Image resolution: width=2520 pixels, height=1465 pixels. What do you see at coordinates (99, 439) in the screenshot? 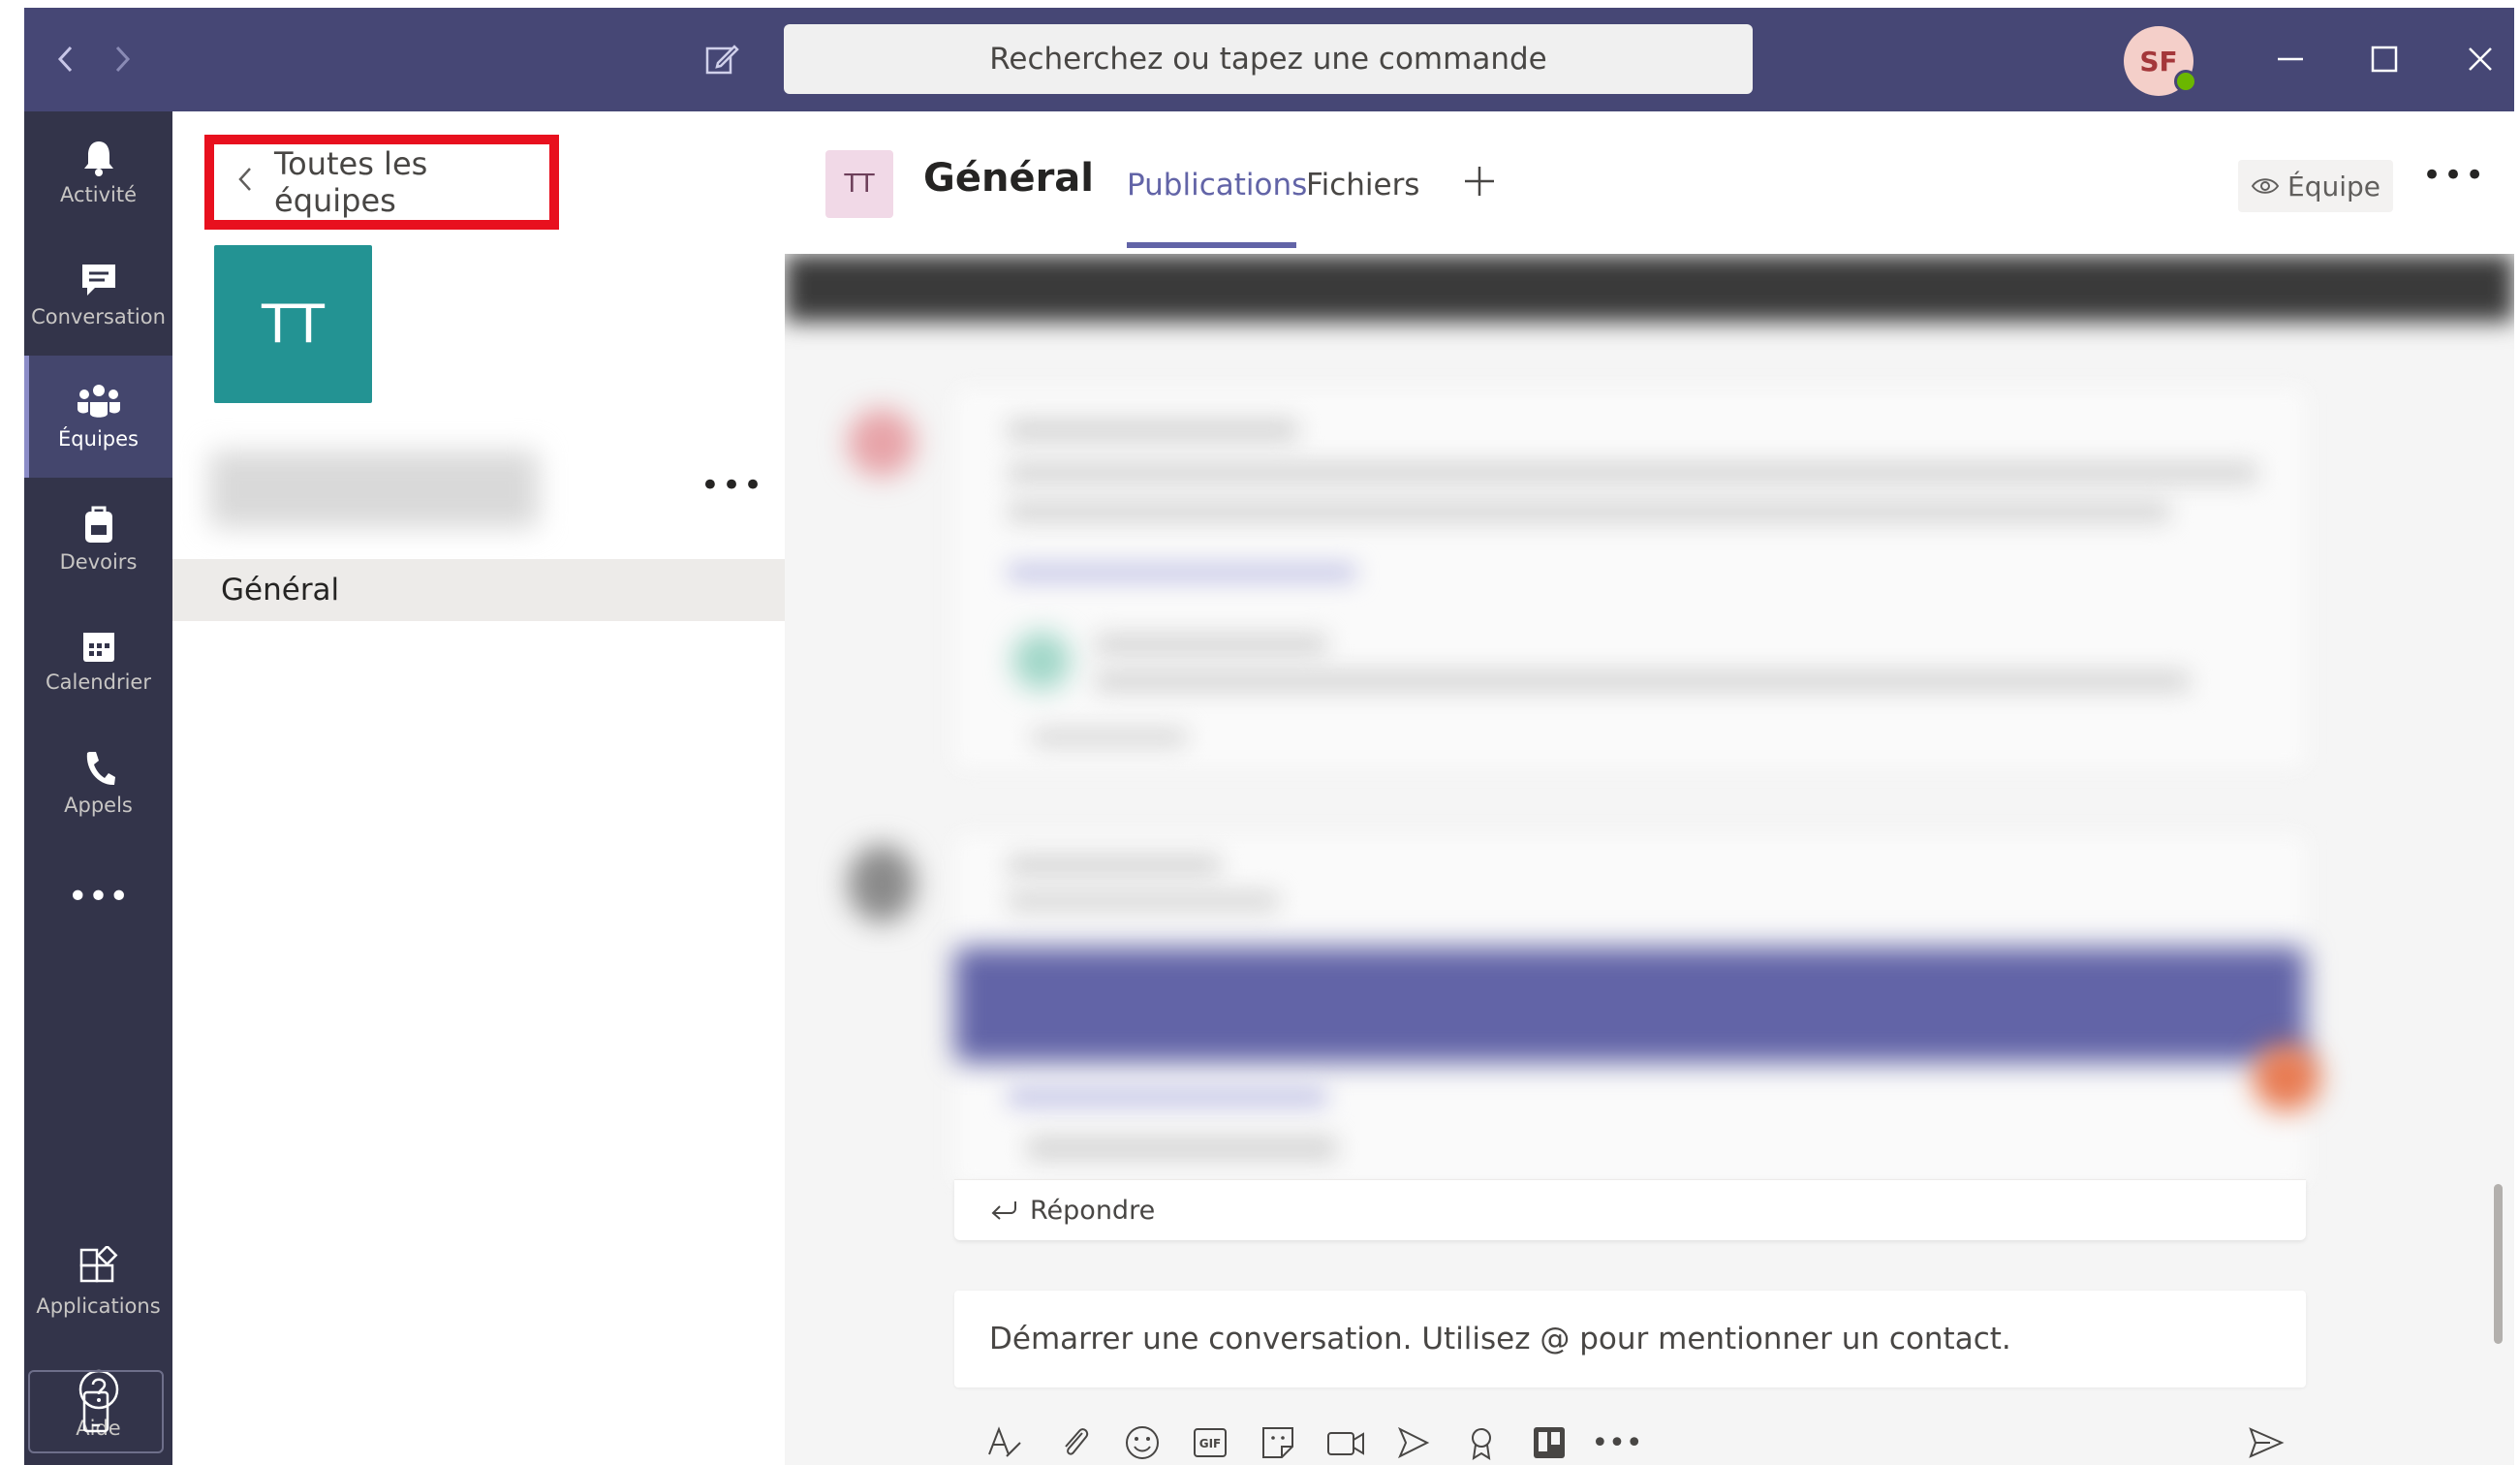
I see `rail-label-teams: Équipes` at bounding box center [99, 439].